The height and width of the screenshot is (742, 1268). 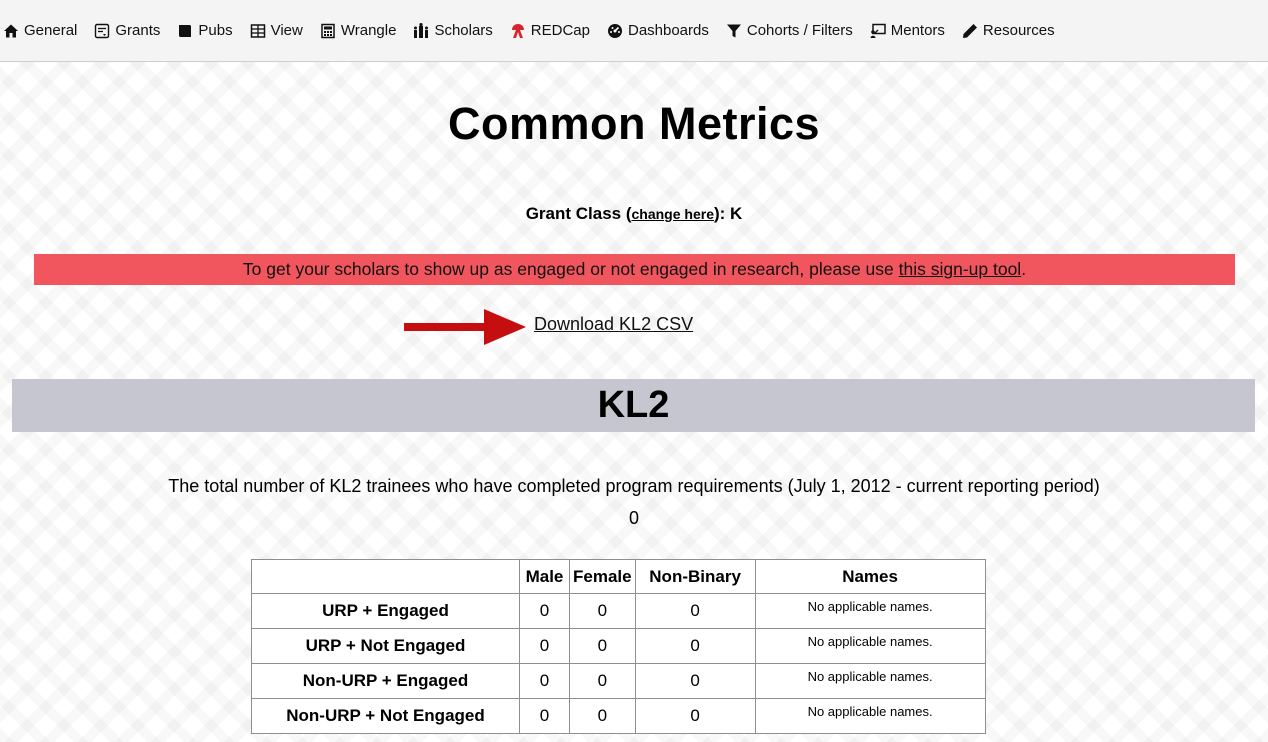 I want to click on home-icon, so click(x=11, y=31).